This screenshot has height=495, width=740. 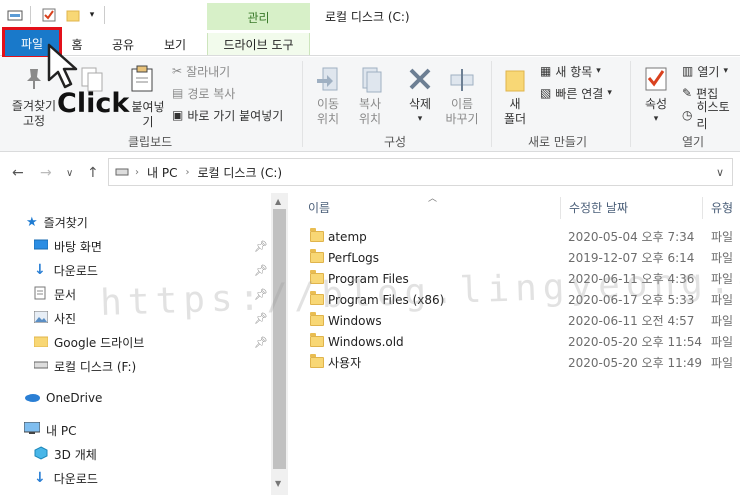 I want to click on customize-qa-icon: ▾, so click(x=92, y=15).